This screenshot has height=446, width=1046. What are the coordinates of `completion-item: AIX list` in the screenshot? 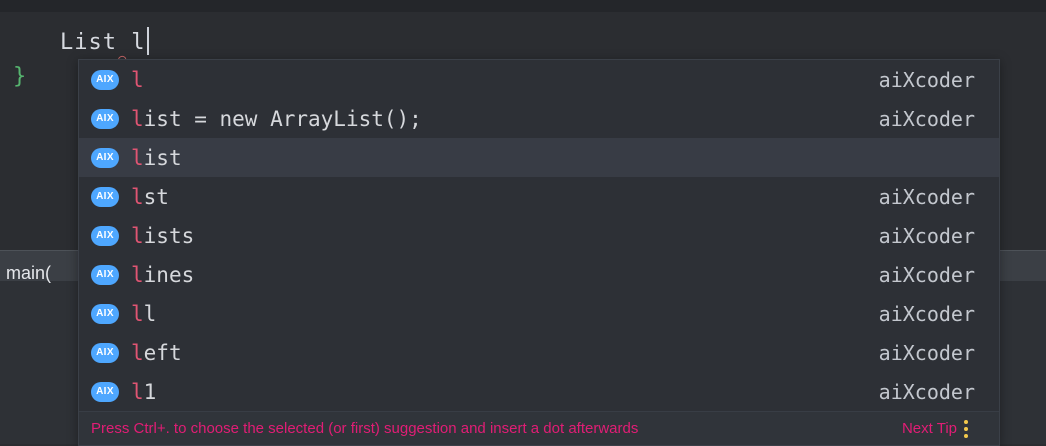 It's located at (539, 157).